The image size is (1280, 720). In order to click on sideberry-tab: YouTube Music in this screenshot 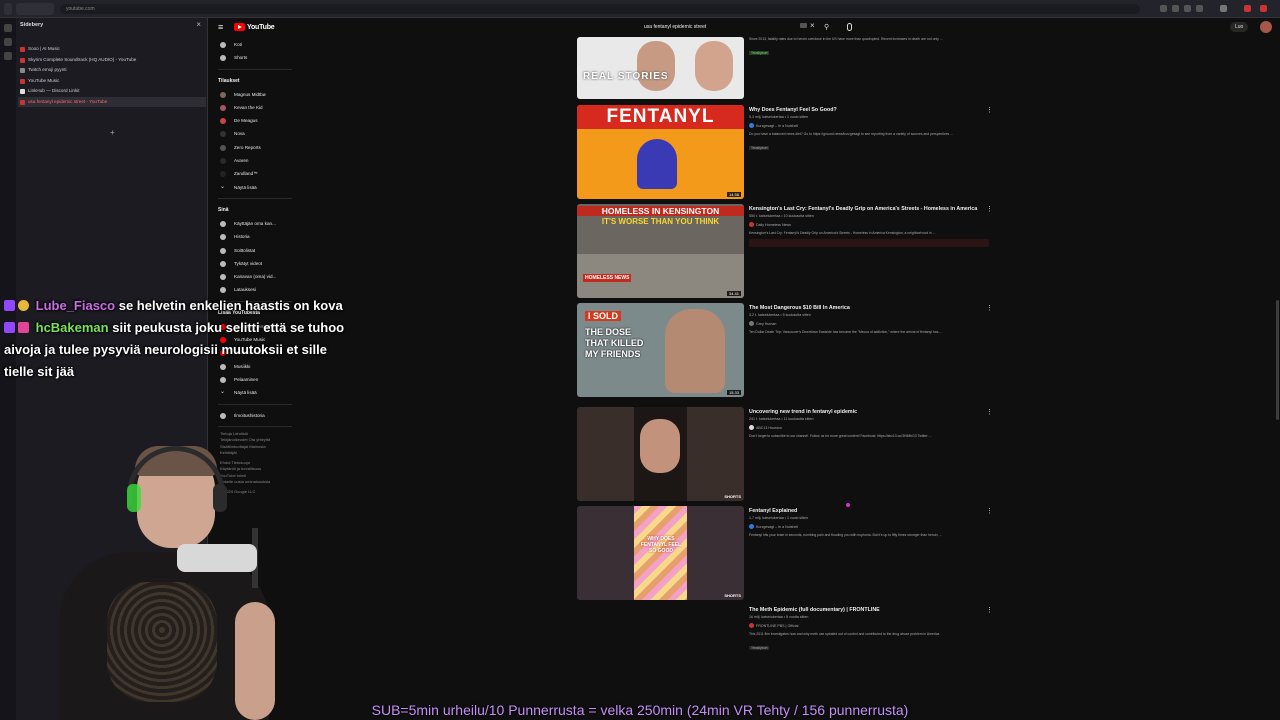, I will do `click(112, 81)`.